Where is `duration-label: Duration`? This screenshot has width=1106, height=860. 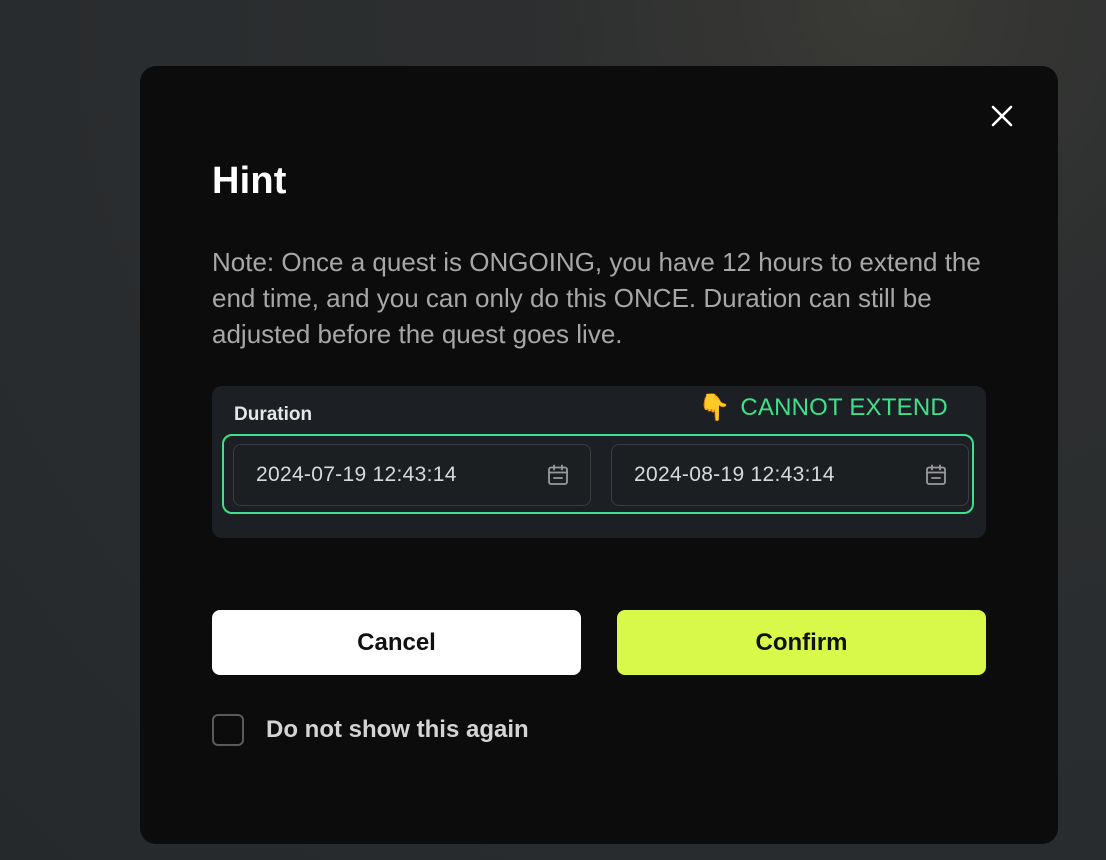
duration-label: Duration is located at coordinates (273, 414).